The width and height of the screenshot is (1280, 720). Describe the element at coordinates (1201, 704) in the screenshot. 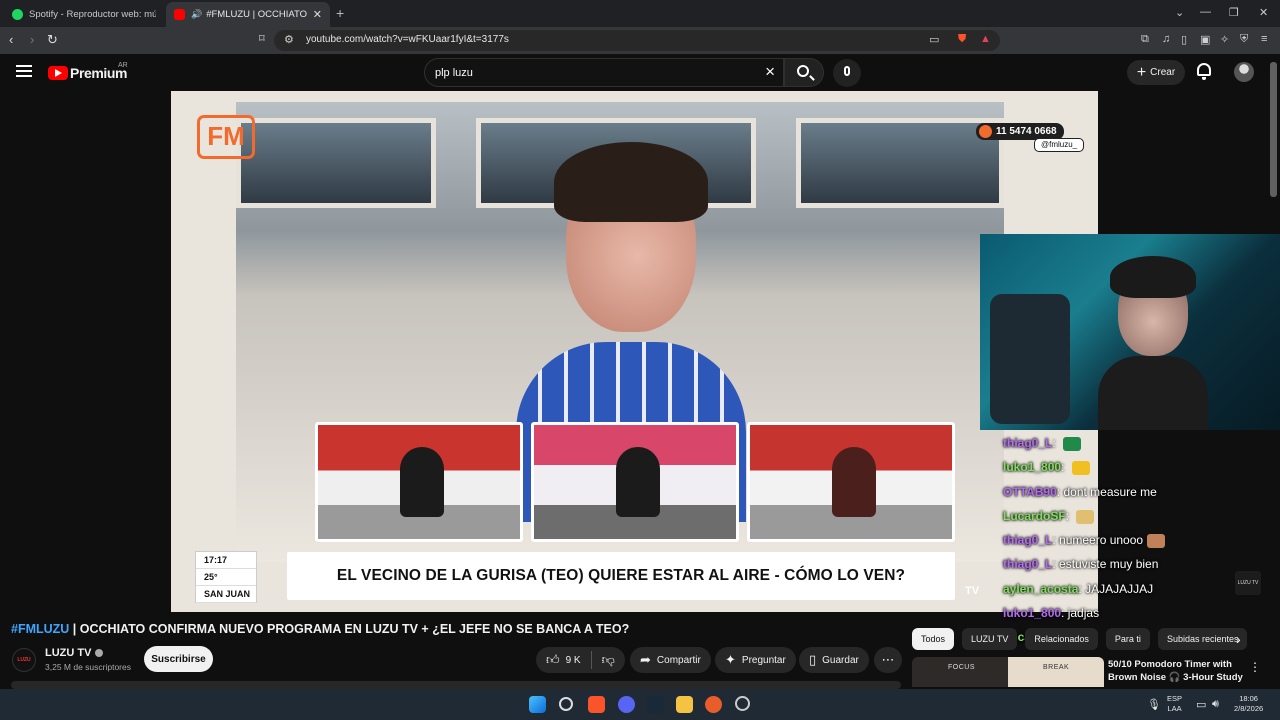

I see `network-icon: ▭` at that location.